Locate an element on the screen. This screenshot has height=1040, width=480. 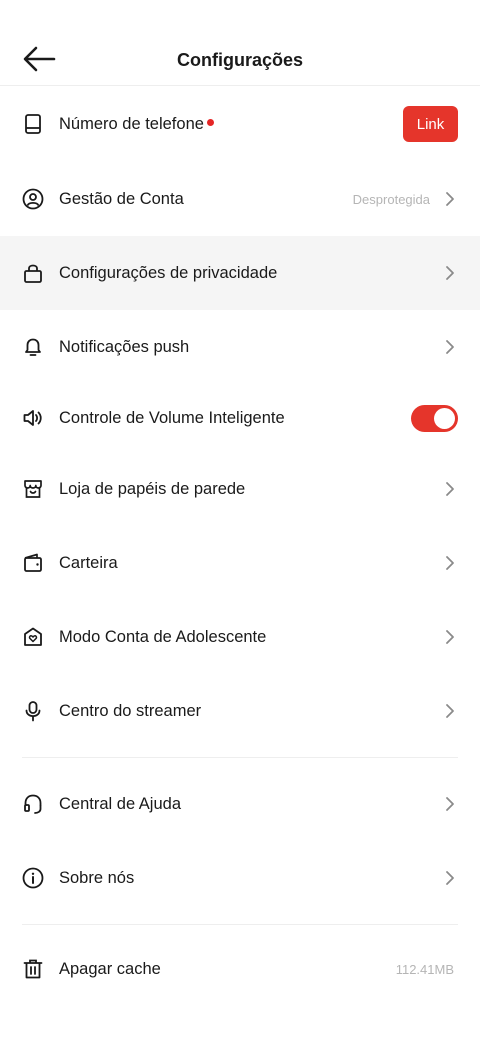
user-circle-icon is located at coordinates (33, 199).